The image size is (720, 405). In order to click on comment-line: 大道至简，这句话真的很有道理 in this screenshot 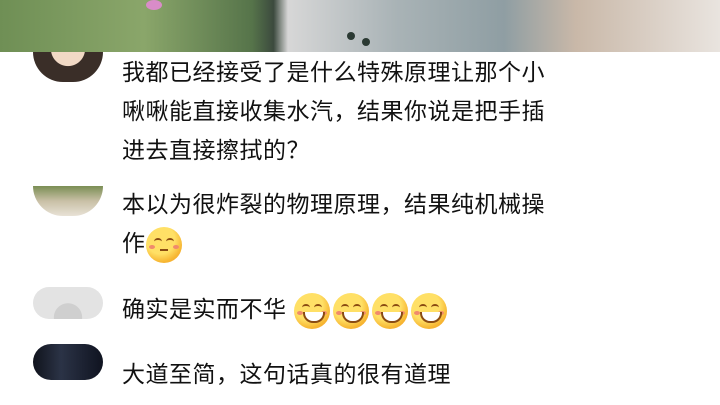, I will do `click(286, 375)`.